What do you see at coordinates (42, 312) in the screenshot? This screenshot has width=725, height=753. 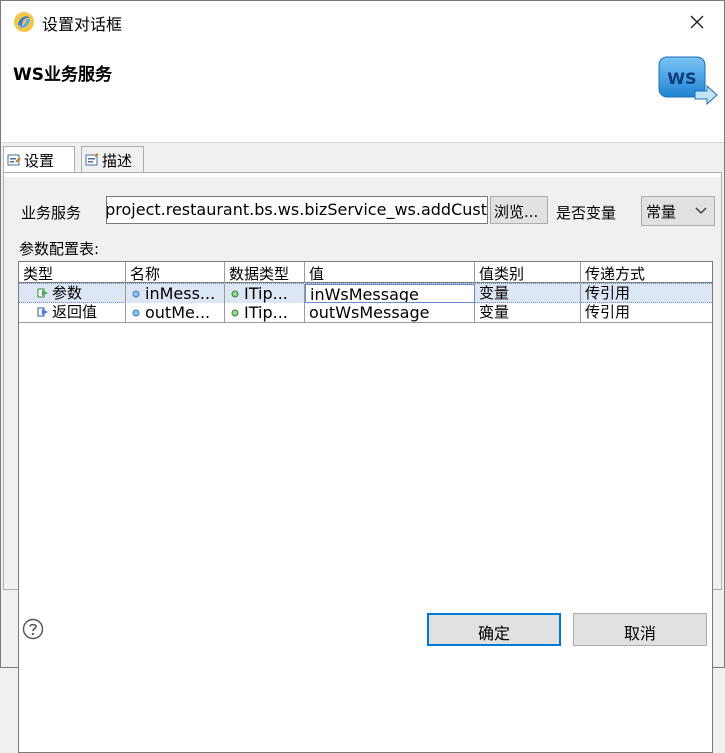 I see `return-value-icon` at bounding box center [42, 312].